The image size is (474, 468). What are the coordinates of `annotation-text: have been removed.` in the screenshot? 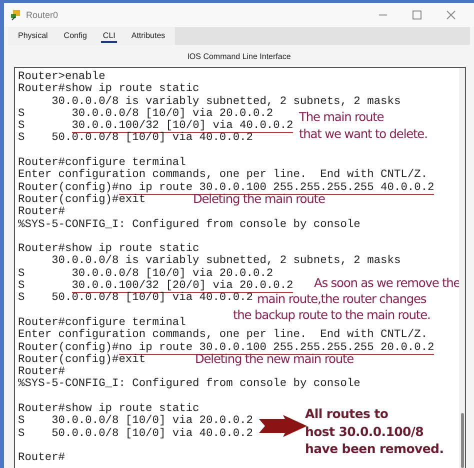 It's located at (374, 449).